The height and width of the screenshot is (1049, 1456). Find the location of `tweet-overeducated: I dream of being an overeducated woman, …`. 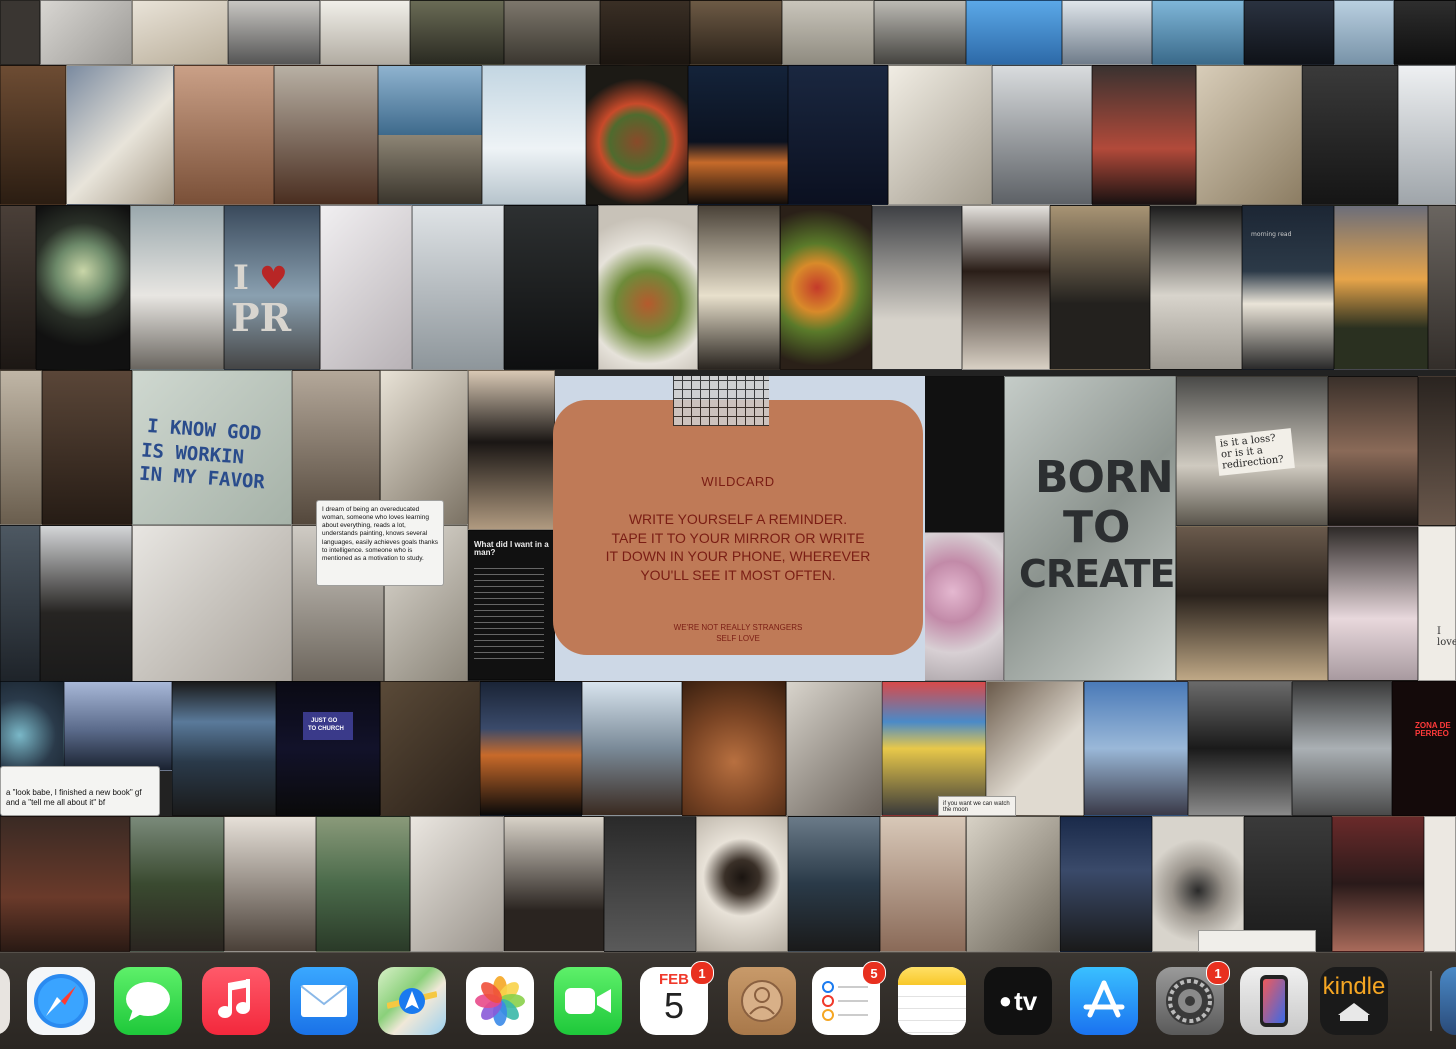

tweet-overeducated: I dream of being an overeducated woman, … is located at coordinates (380, 543).